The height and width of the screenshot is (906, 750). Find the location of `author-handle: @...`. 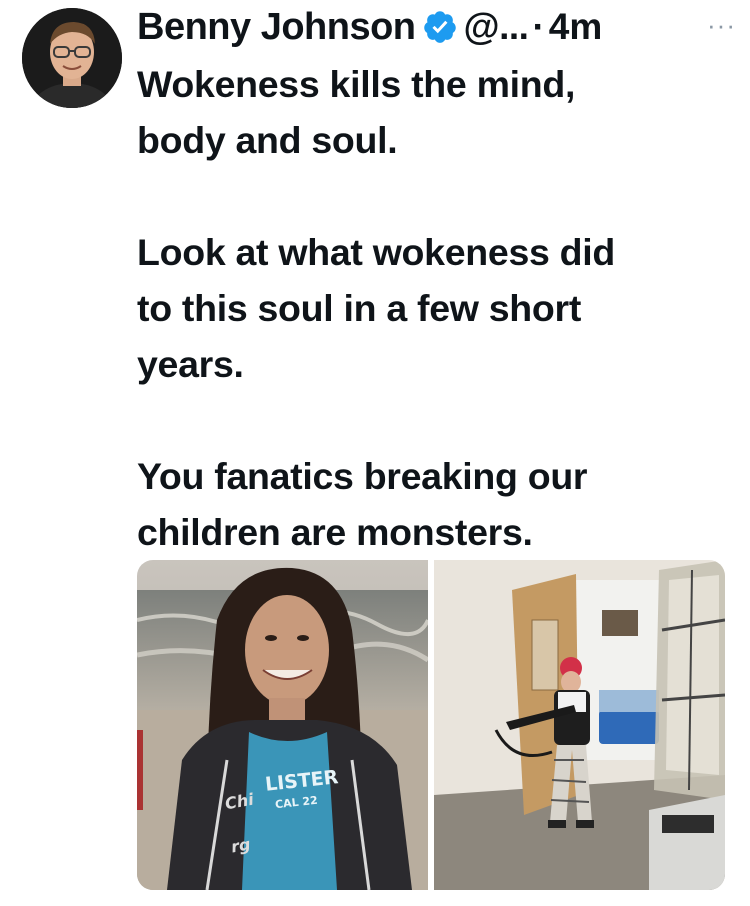

author-handle: @... is located at coordinates (496, 27).